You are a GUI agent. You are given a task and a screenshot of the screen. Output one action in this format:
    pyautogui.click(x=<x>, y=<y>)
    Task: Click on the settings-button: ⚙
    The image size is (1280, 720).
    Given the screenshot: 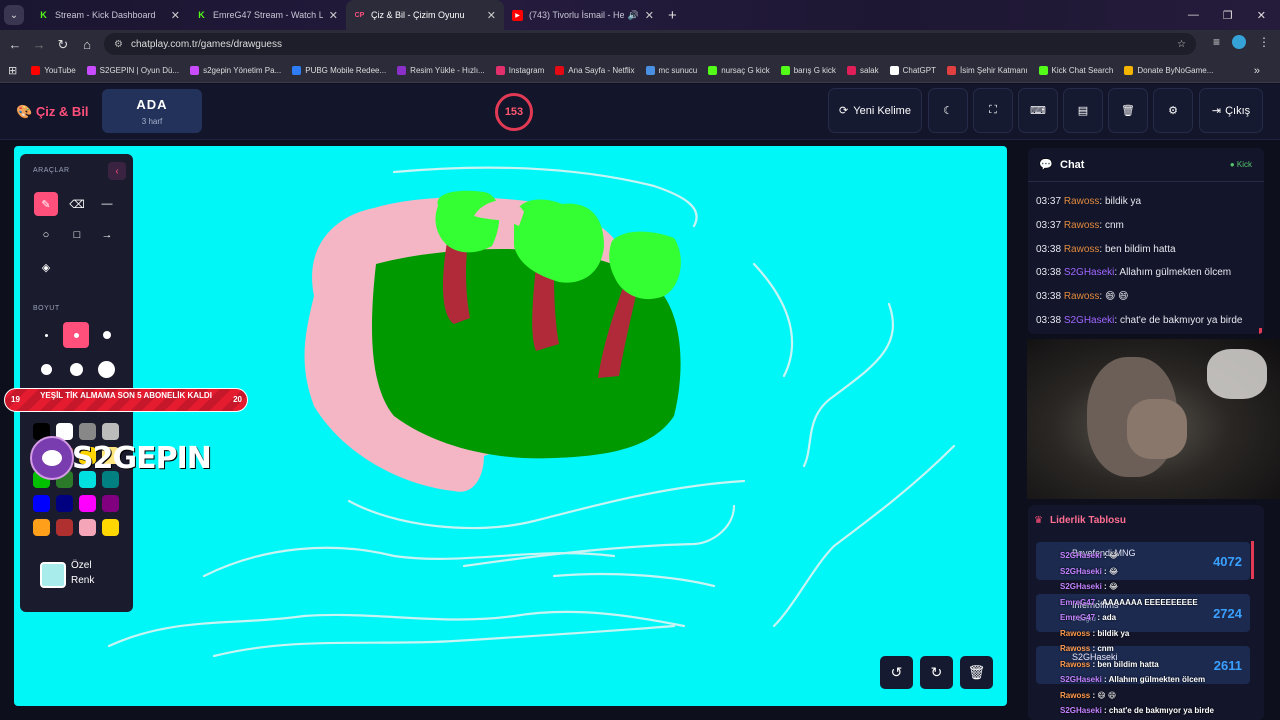 What is the action you would take?
    pyautogui.click(x=1173, y=110)
    